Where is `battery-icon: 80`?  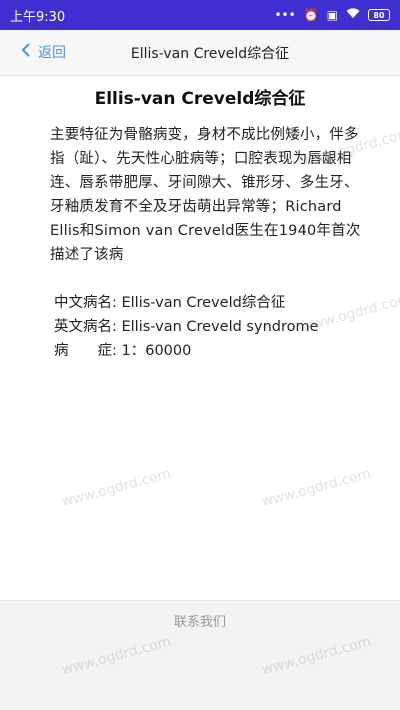
battery-icon: 80 is located at coordinates (379, 15).